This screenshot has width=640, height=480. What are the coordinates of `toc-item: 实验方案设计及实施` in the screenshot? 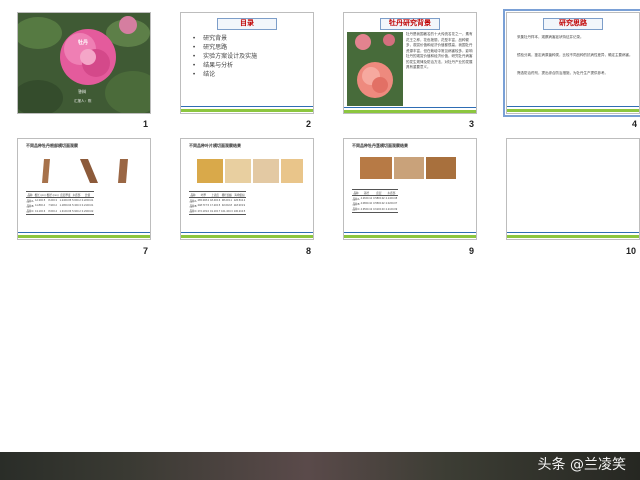 It's located at (225, 57).